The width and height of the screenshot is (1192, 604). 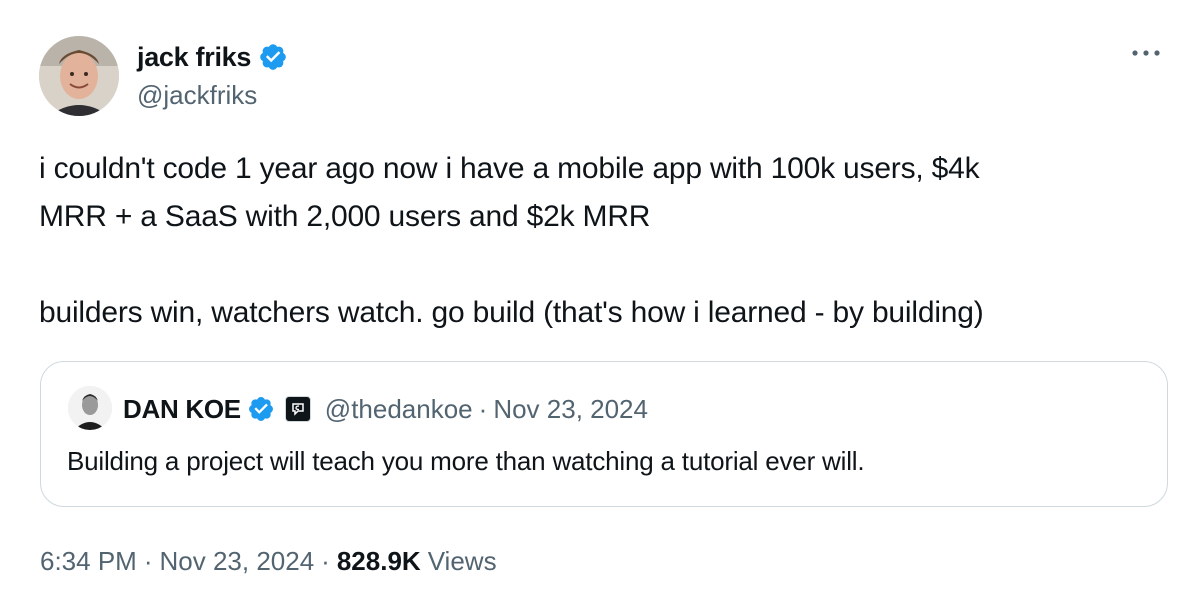 I want to click on author-avatar-image, so click(x=79, y=76).